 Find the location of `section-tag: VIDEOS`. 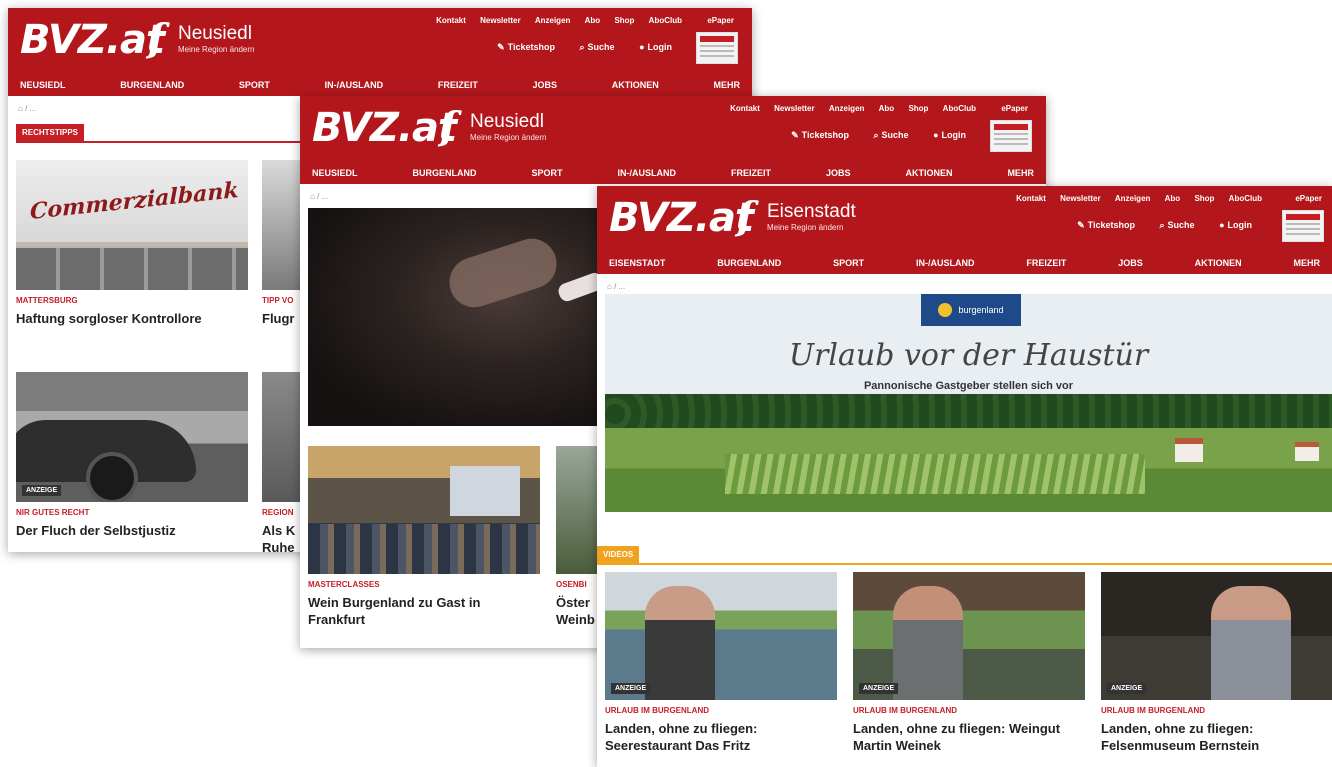

section-tag: VIDEOS is located at coordinates (618, 554).